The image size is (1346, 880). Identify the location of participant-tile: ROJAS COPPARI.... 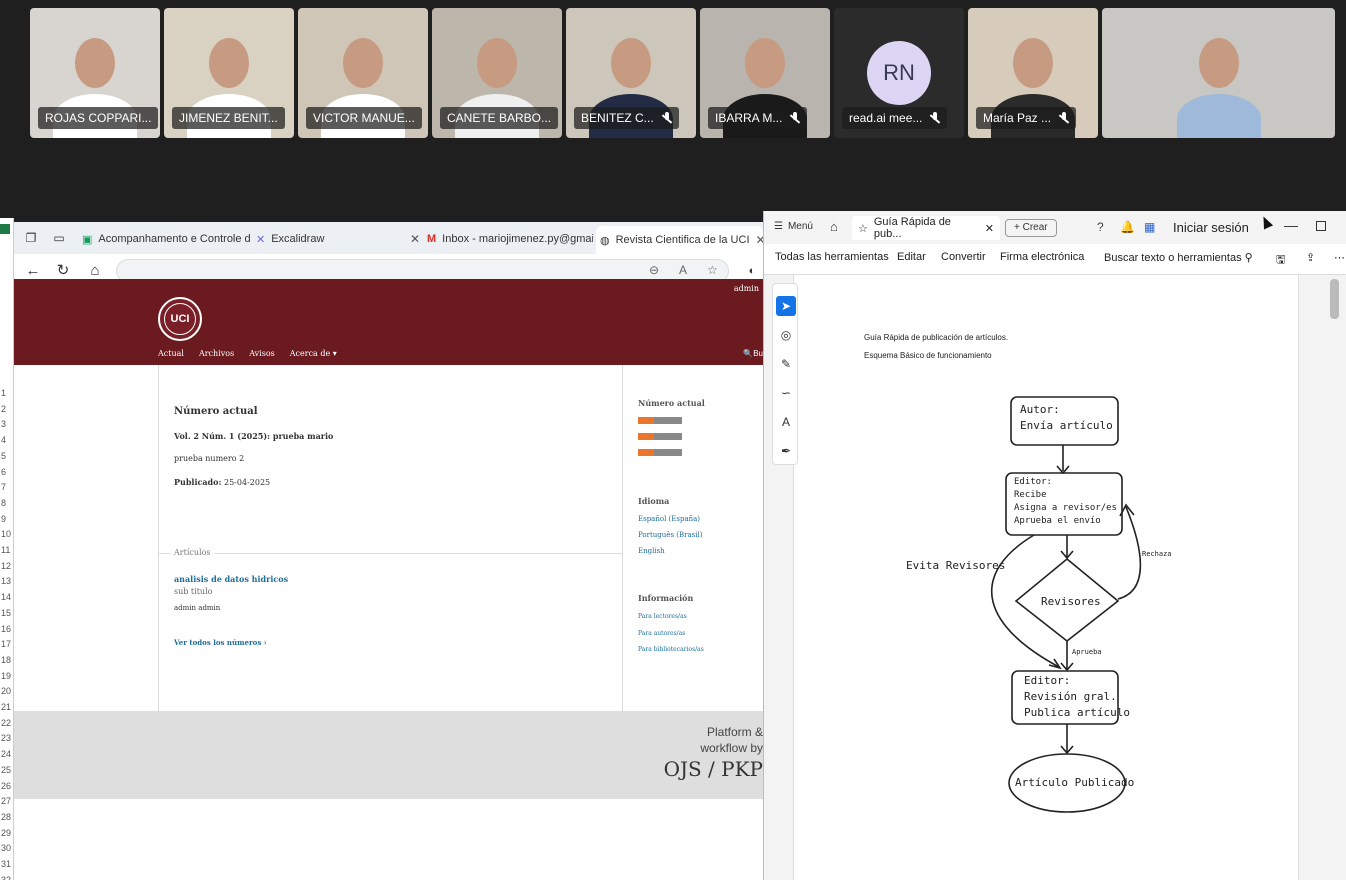
(95, 73).